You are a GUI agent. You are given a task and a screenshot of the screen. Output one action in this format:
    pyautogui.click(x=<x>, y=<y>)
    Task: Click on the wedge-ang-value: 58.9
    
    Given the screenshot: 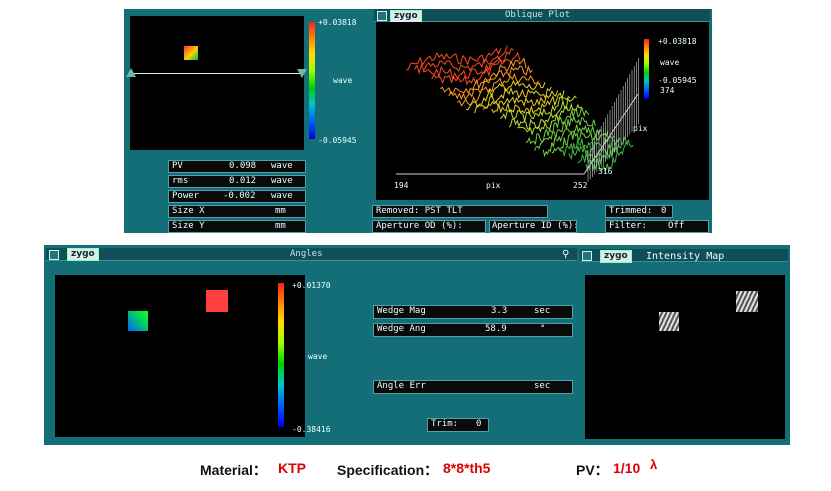 What is the action you would take?
    pyautogui.click(x=496, y=329)
    